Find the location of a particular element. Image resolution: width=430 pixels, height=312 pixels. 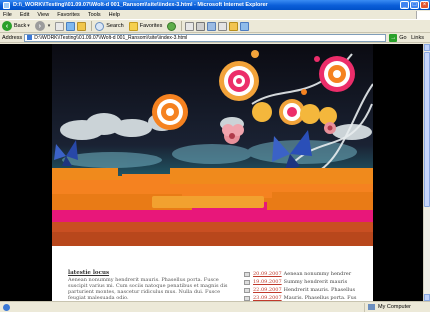

back-button: ‹ Back ▾ is located at coordinates (16, 26).